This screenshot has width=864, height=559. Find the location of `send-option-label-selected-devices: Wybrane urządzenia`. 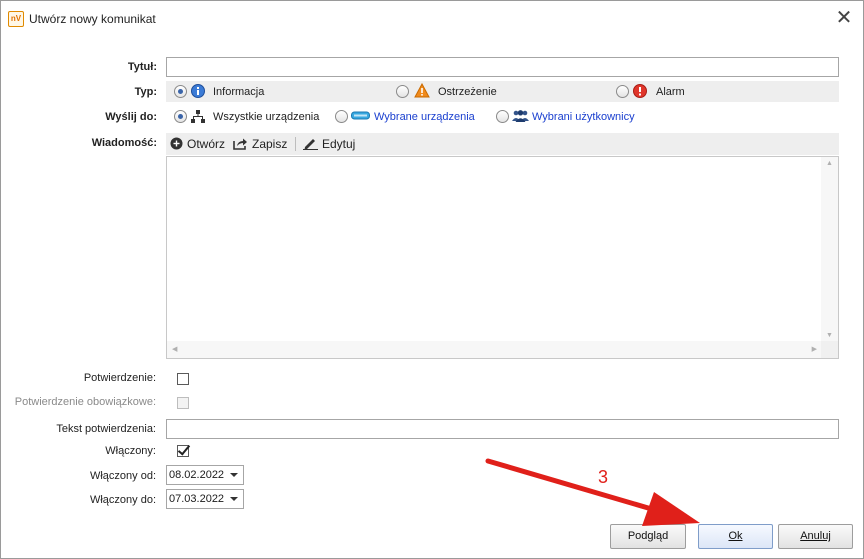

send-option-label-selected-devices: Wybrane urządzenia is located at coordinates (424, 117).